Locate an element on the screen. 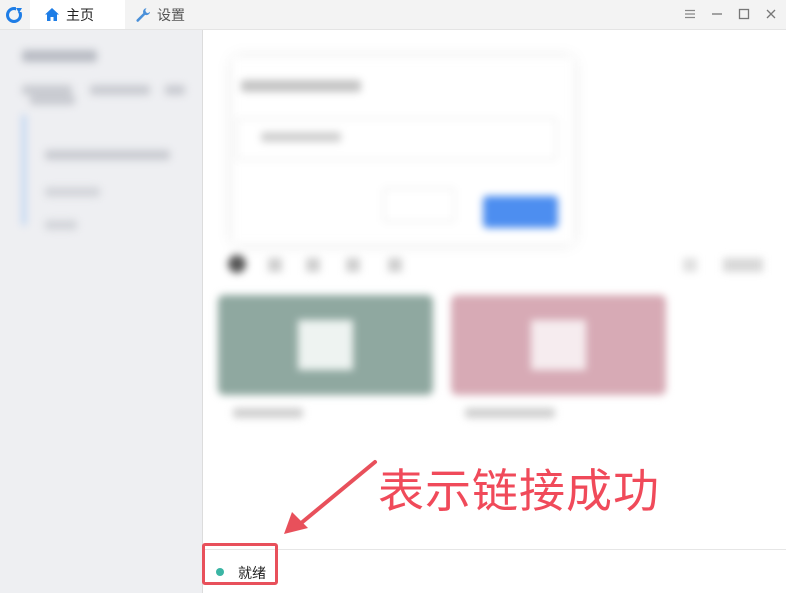 This screenshot has width=786, height=594. tab-home-label: 主页 is located at coordinates (80, 15).